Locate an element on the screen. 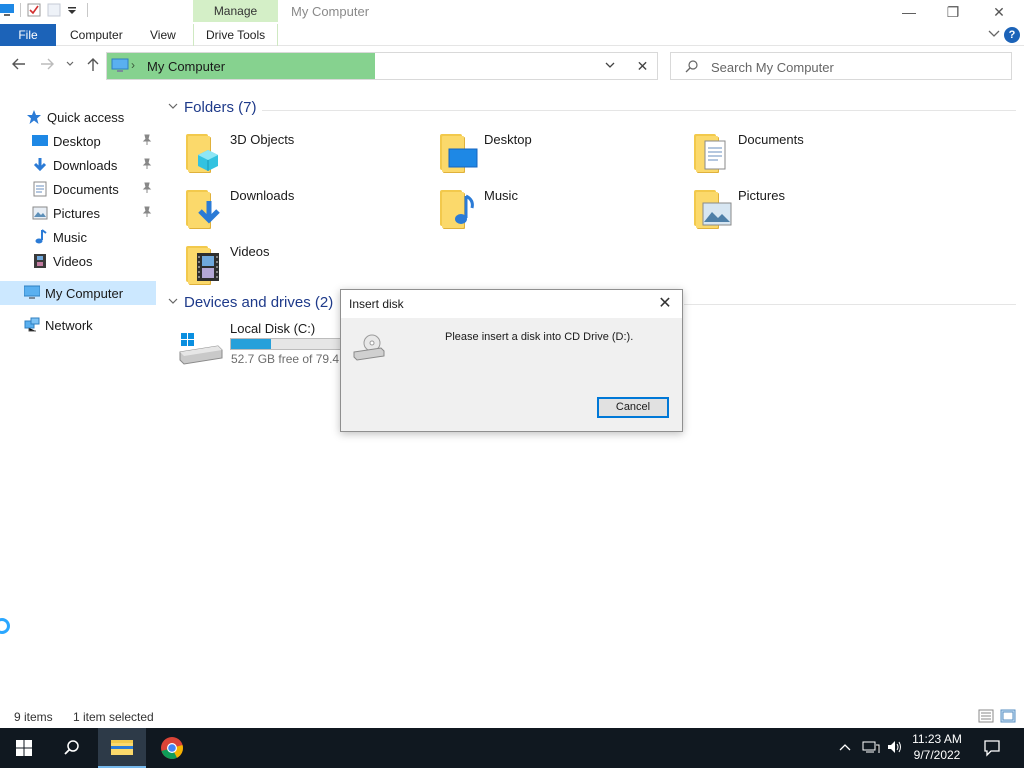 The width and height of the screenshot is (1024, 768). search-icon is located at coordinates (71, 747).